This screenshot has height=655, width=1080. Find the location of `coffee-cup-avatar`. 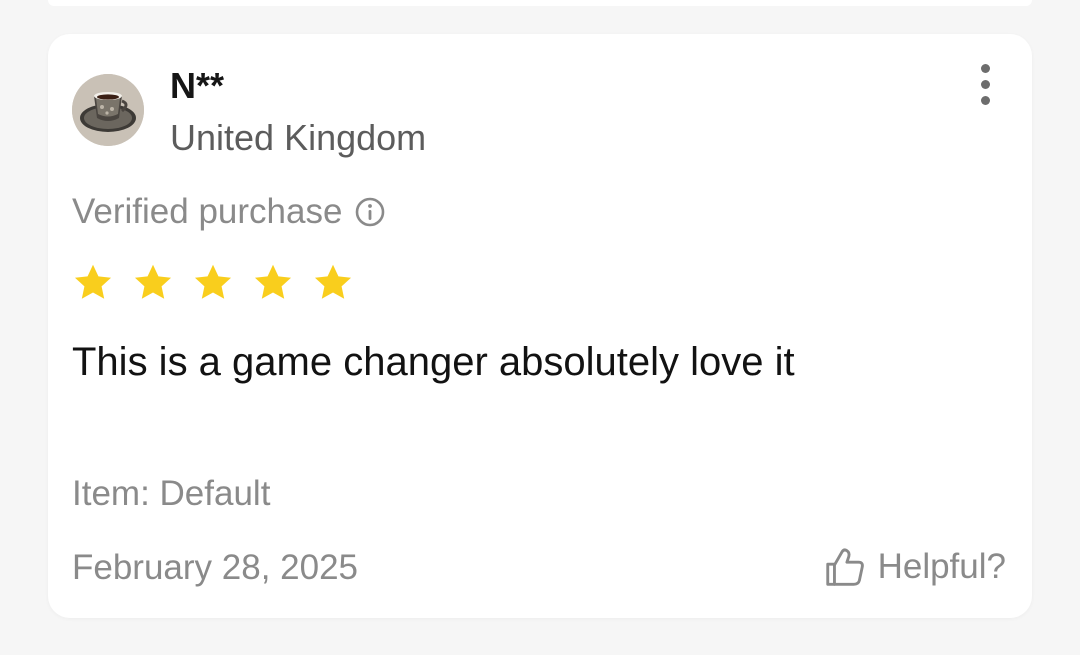

coffee-cup-avatar is located at coordinates (108, 110).